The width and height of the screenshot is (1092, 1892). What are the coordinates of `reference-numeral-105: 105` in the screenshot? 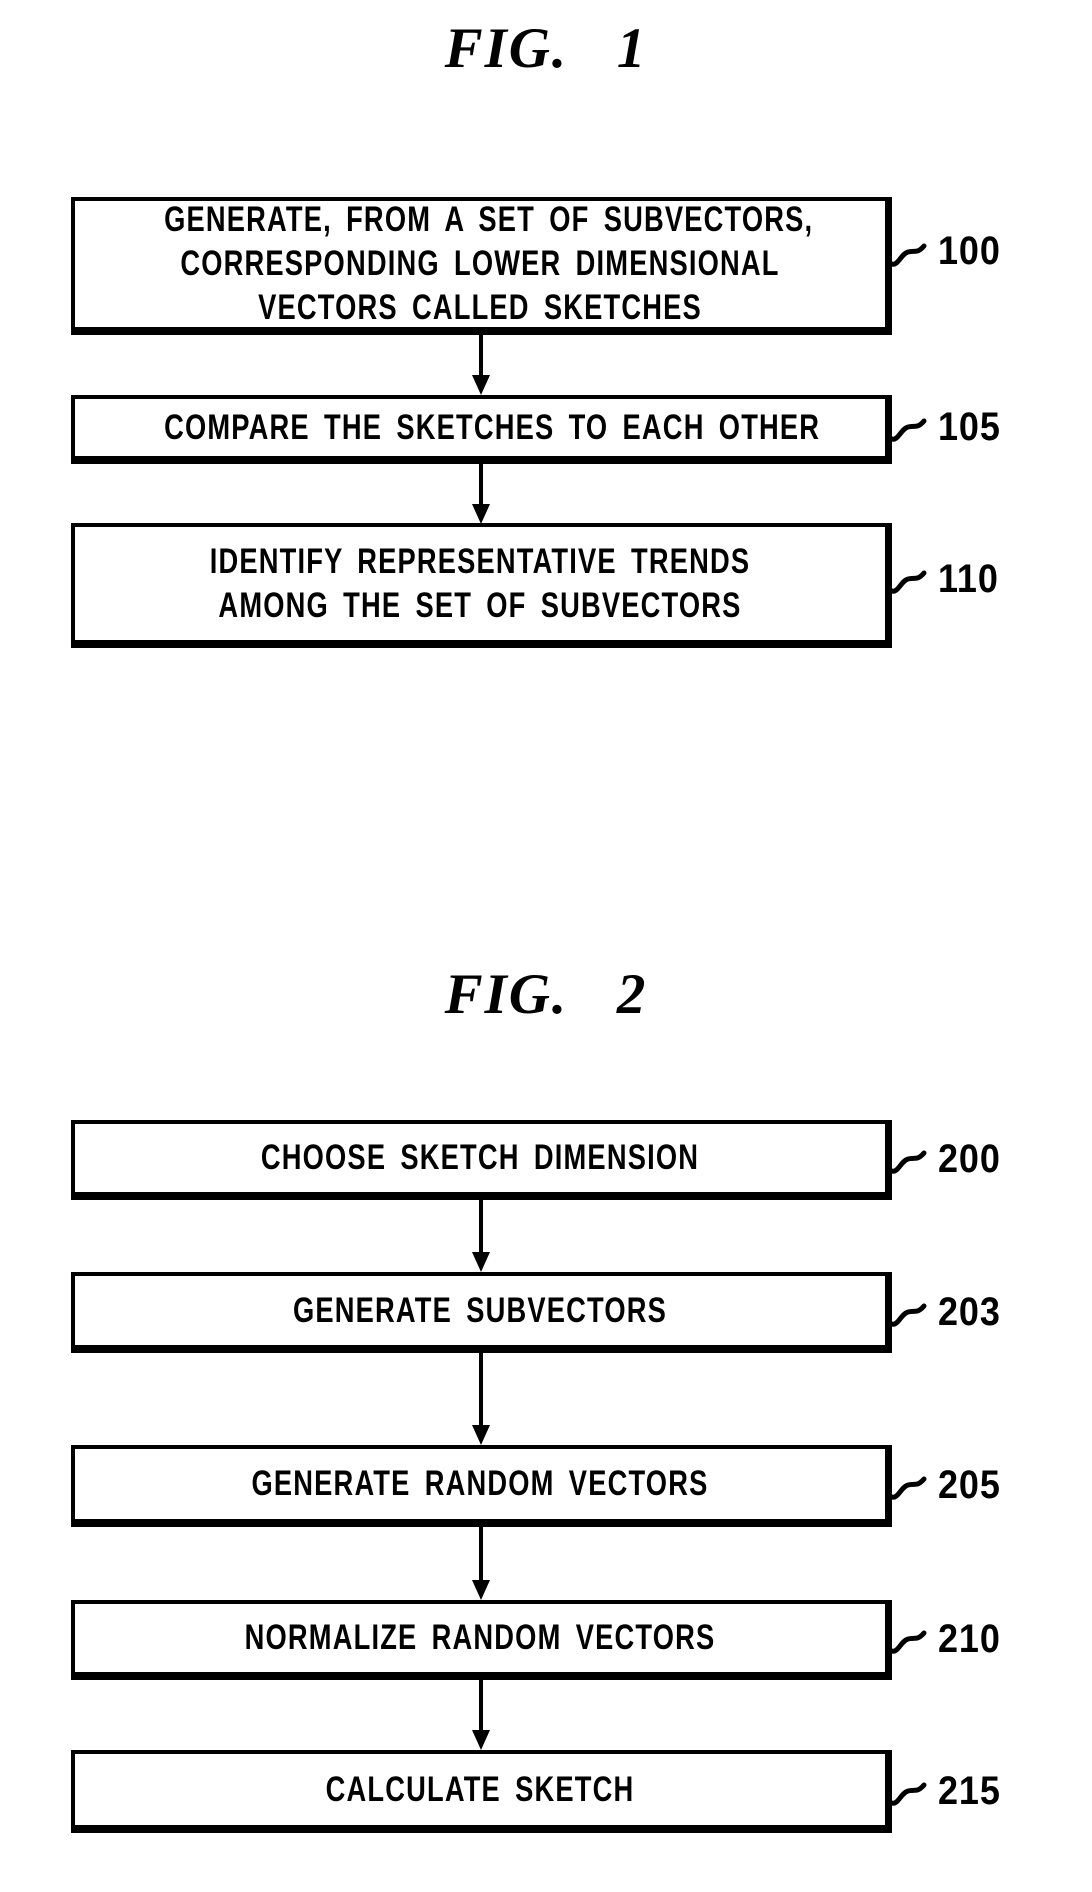 It's located at (969, 427).